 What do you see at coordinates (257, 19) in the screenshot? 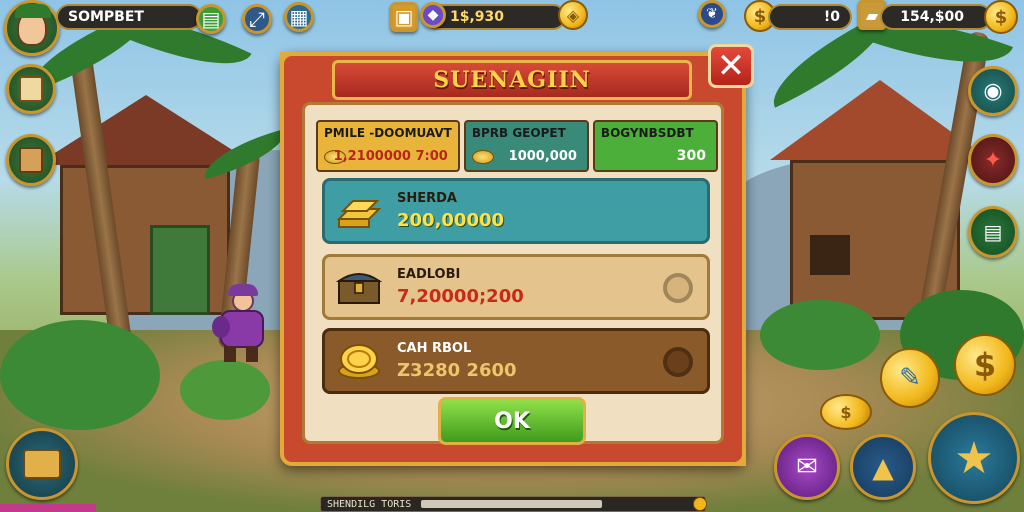
I see `map-icon: ⤢` at bounding box center [257, 19].